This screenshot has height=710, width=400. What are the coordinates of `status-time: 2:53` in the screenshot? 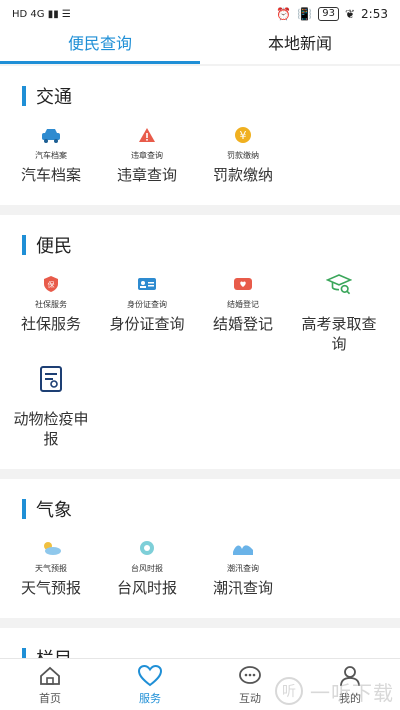 It's located at (374, 14).